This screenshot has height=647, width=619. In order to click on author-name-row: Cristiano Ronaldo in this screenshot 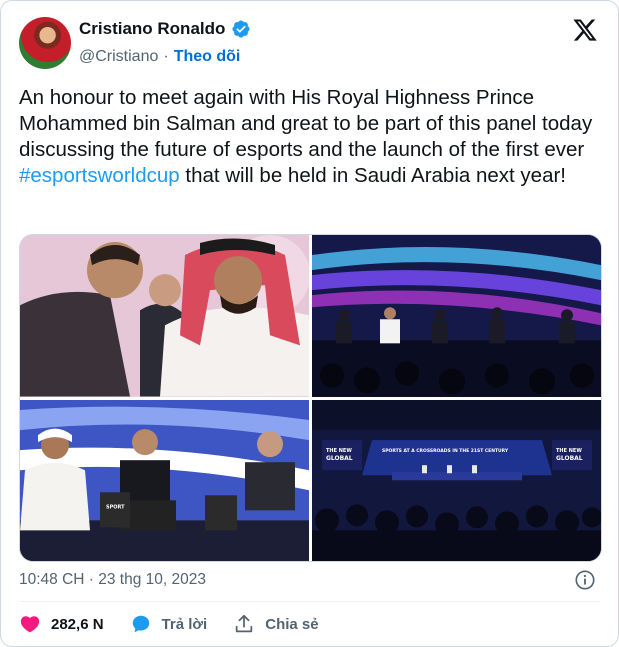, I will do `click(165, 29)`.